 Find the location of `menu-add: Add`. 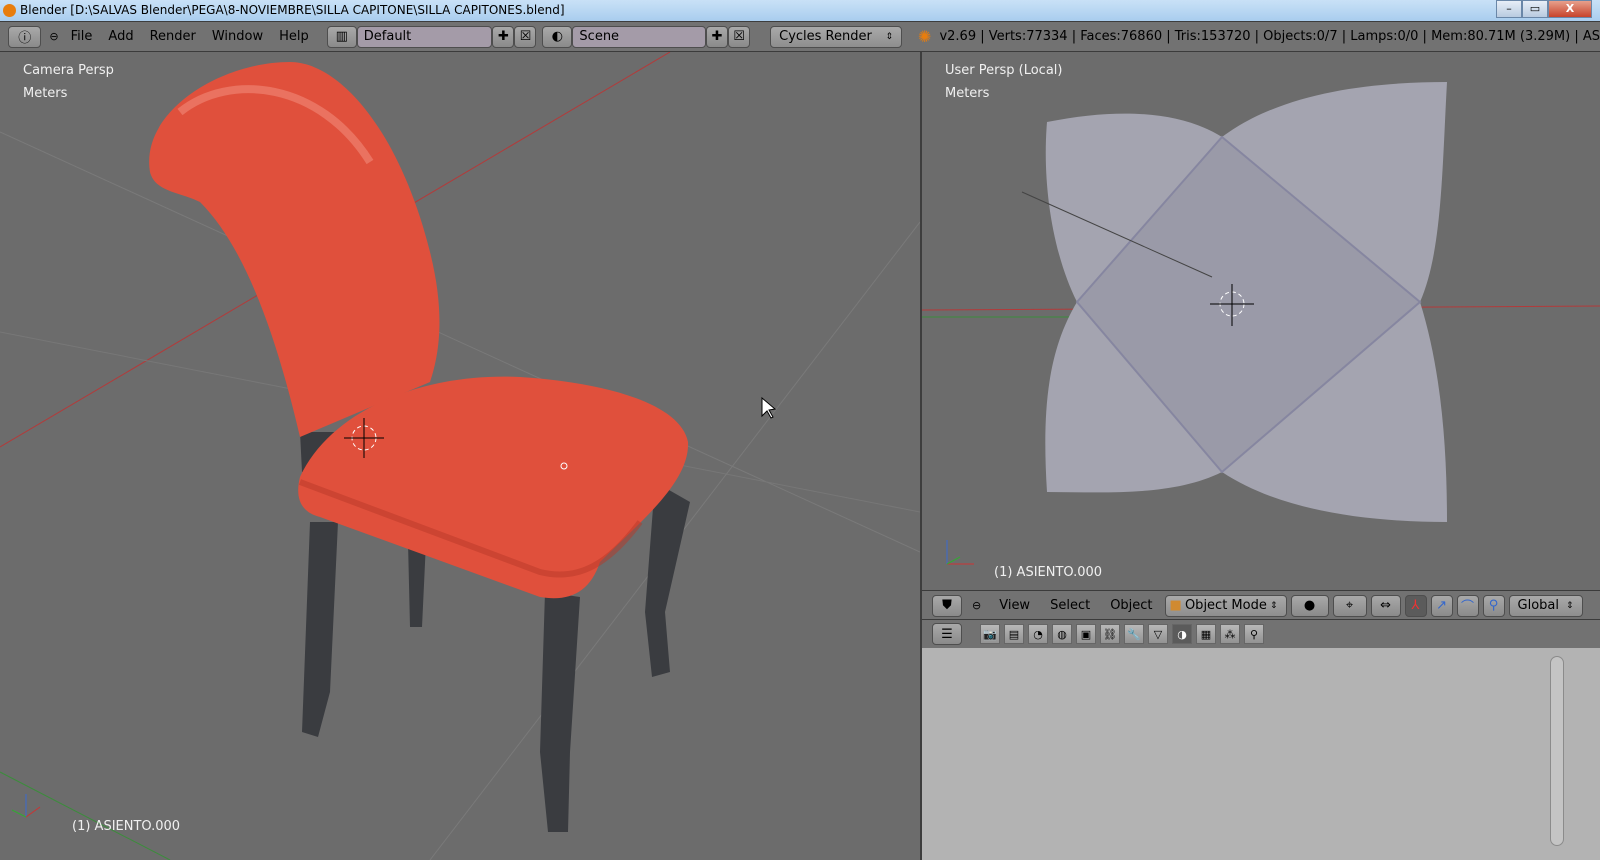

menu-add: Add is located at coordinates (120, 36).